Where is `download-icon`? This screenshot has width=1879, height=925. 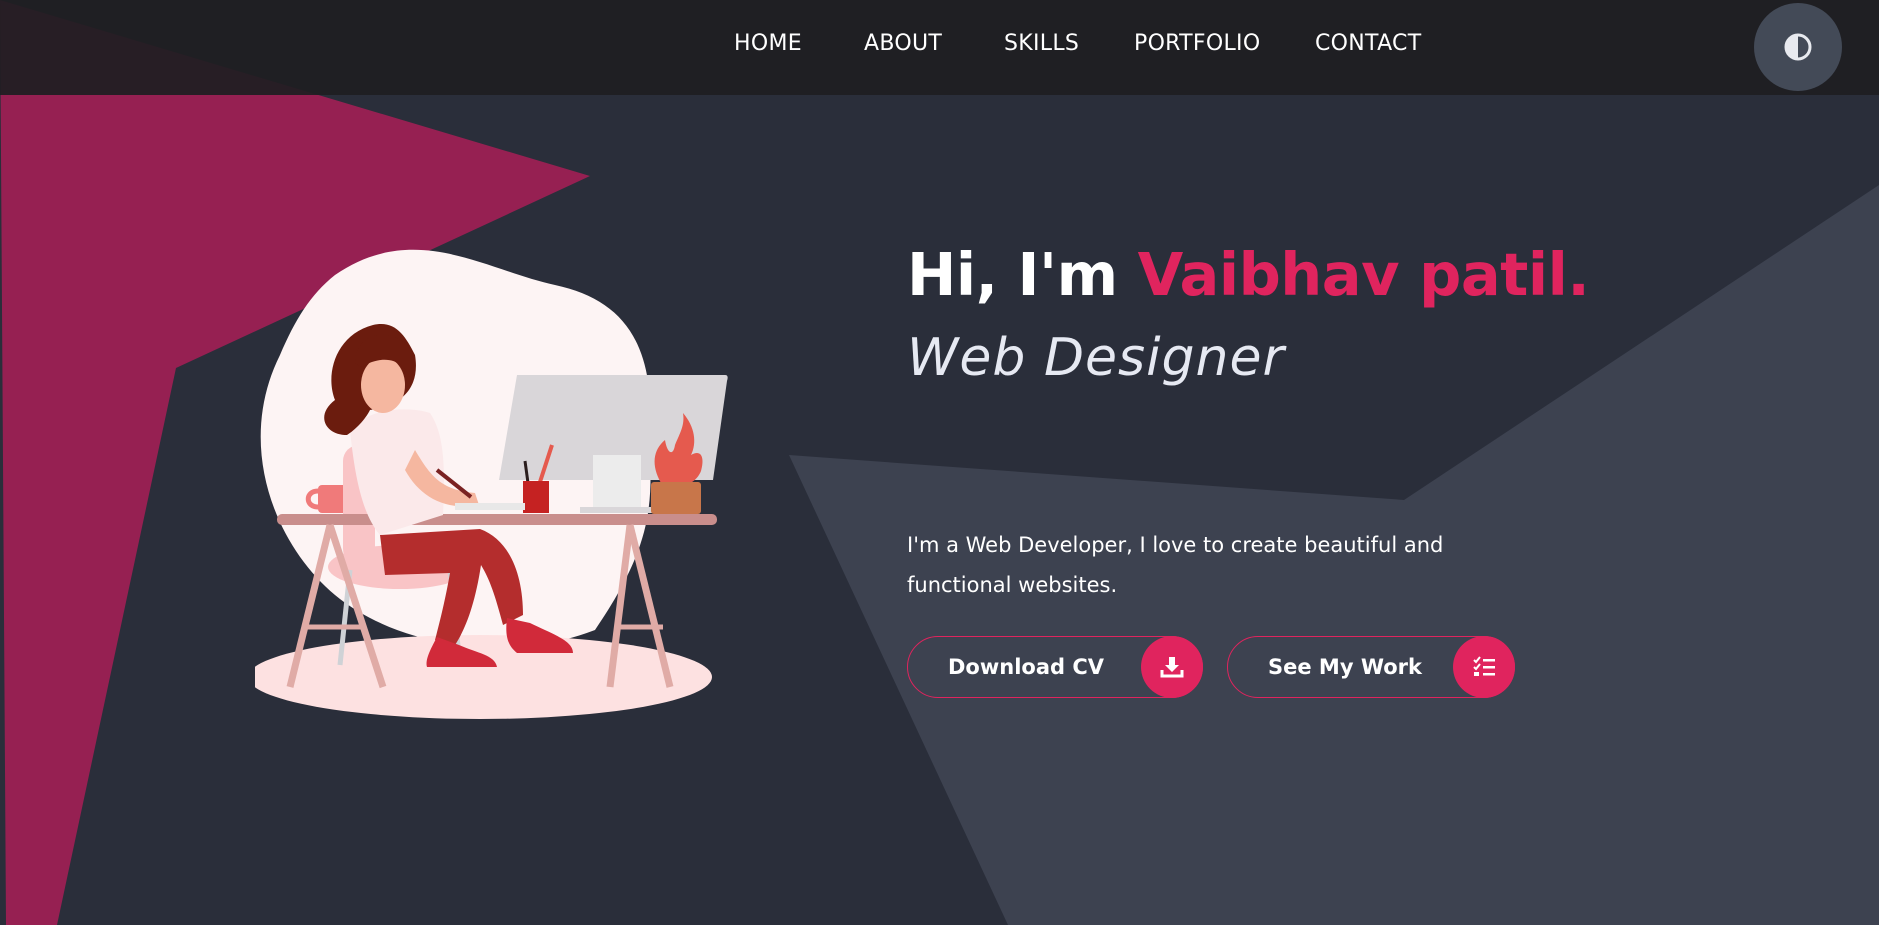 download-icon is located at coordinates (1172, 667).